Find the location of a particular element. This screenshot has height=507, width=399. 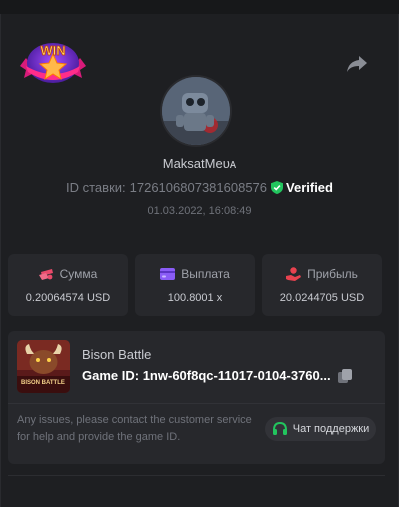

copy-game-id-button is located at coordinates (345, 376).